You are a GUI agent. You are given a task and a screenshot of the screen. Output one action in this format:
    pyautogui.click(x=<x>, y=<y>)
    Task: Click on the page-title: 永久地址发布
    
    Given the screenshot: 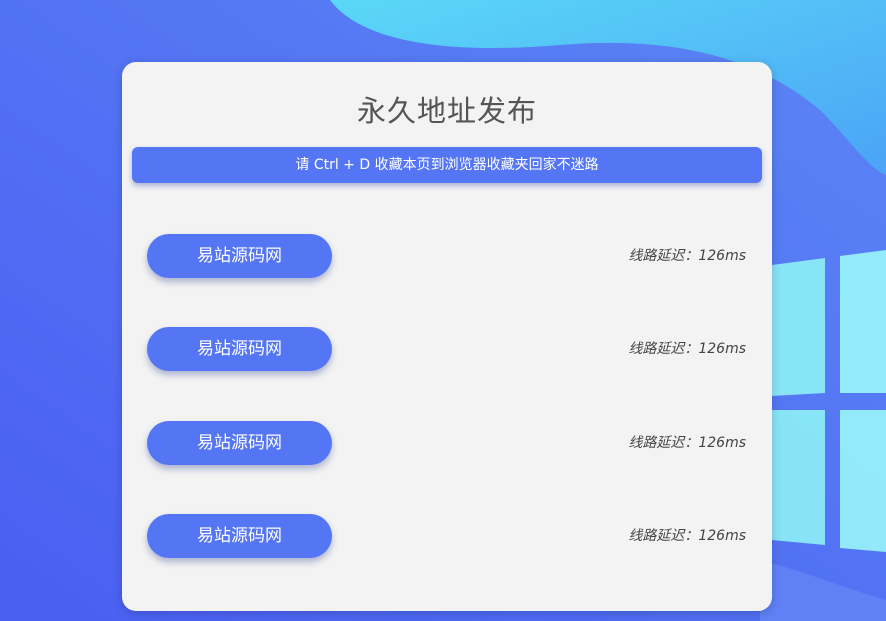 What is the action you would take?
    pyautogui.click(x=446, y=111)
    